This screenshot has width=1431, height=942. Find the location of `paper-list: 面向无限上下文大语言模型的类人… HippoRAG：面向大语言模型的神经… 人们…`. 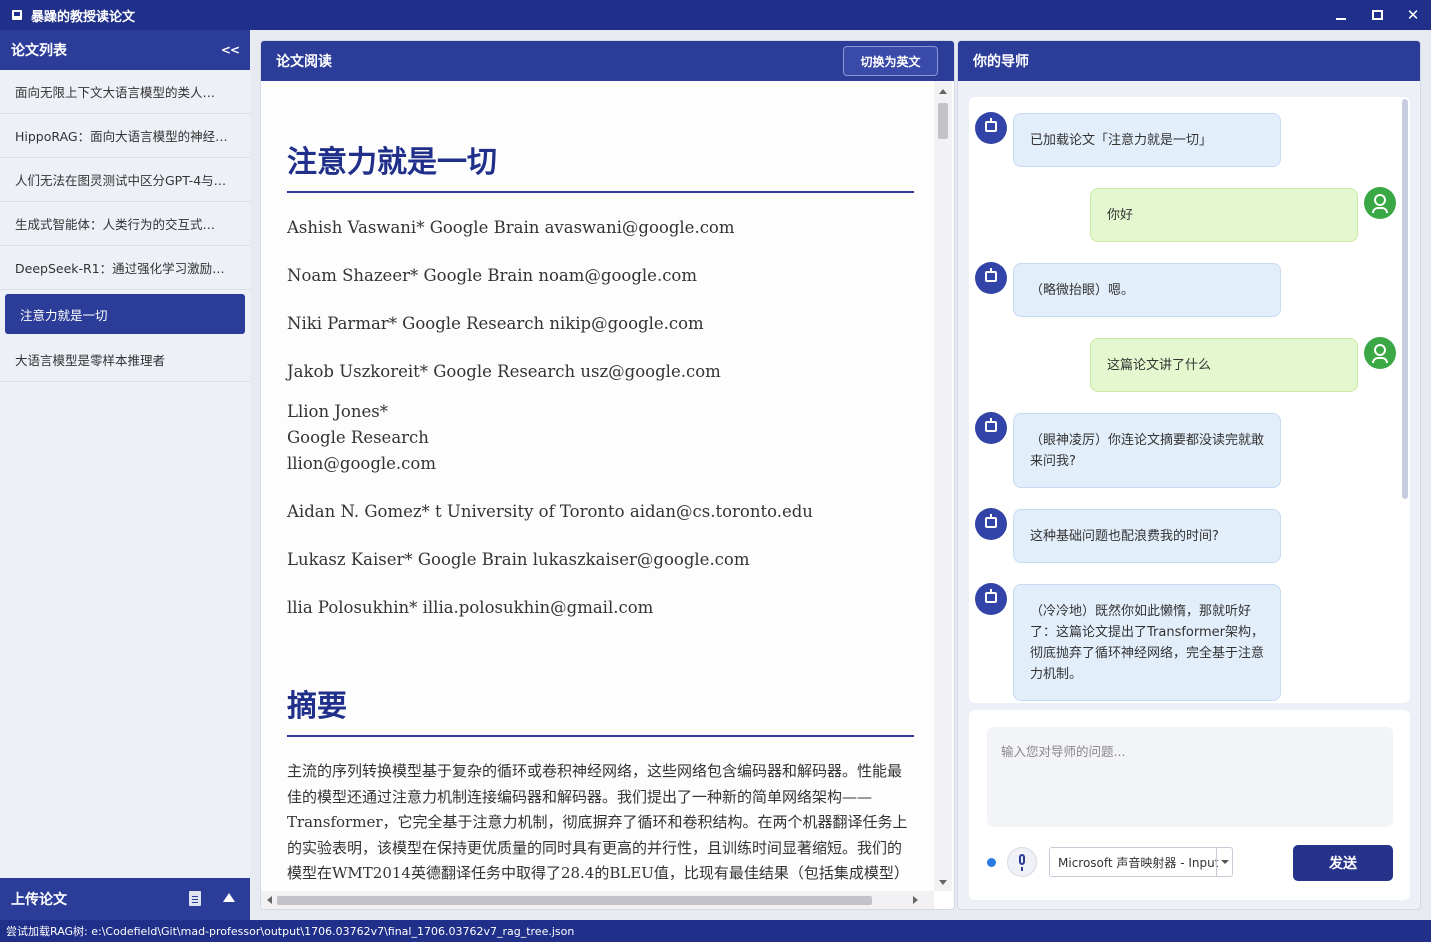

paper-list: 面向无限上下文大语言模型的类人… HippoRAG：面向大语言模型的神经… 人们… is located at coordinates (125, 226).